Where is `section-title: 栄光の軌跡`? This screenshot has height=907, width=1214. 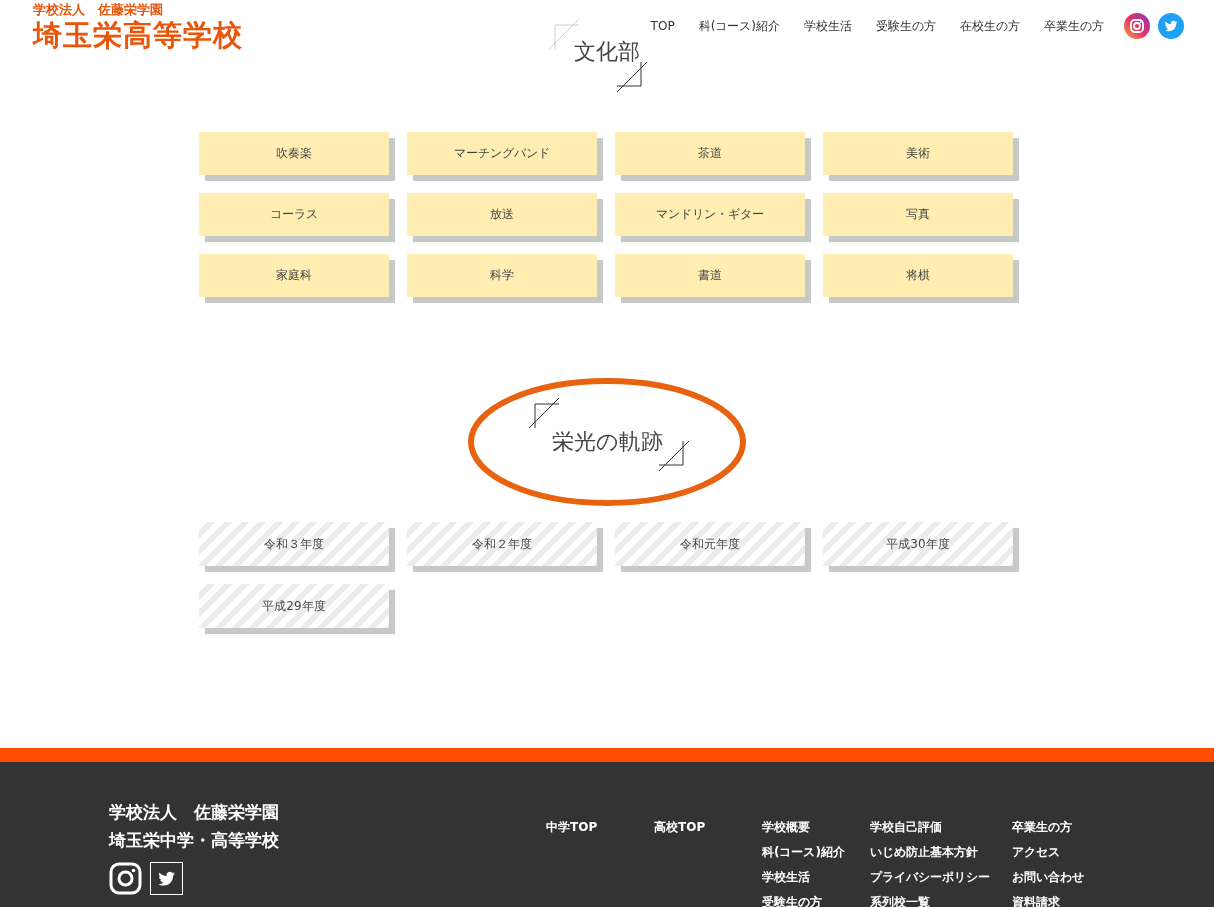
section-title: 栄光の軌跡 is located at coordinates (607, 442).